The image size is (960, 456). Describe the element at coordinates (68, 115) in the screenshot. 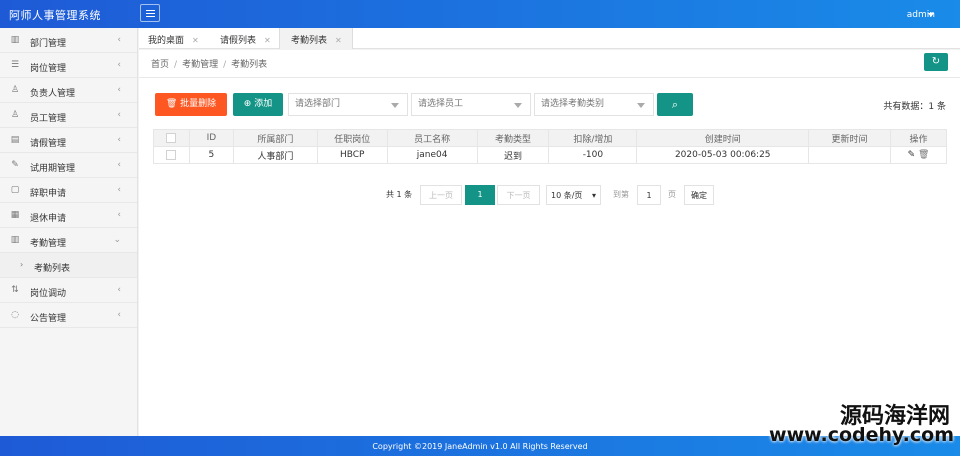

I see `sidebar-item-staff: ♙ 员工管理 ‹` at that location.